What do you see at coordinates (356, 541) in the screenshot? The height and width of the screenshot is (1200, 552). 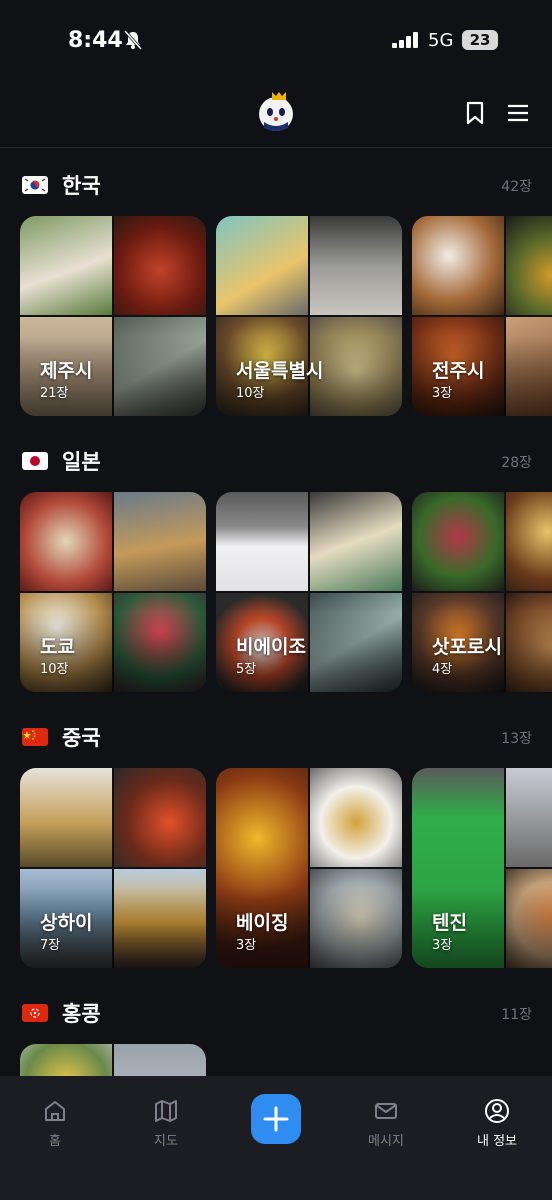 I see `photo-milk` at bounding box center [356, 541].